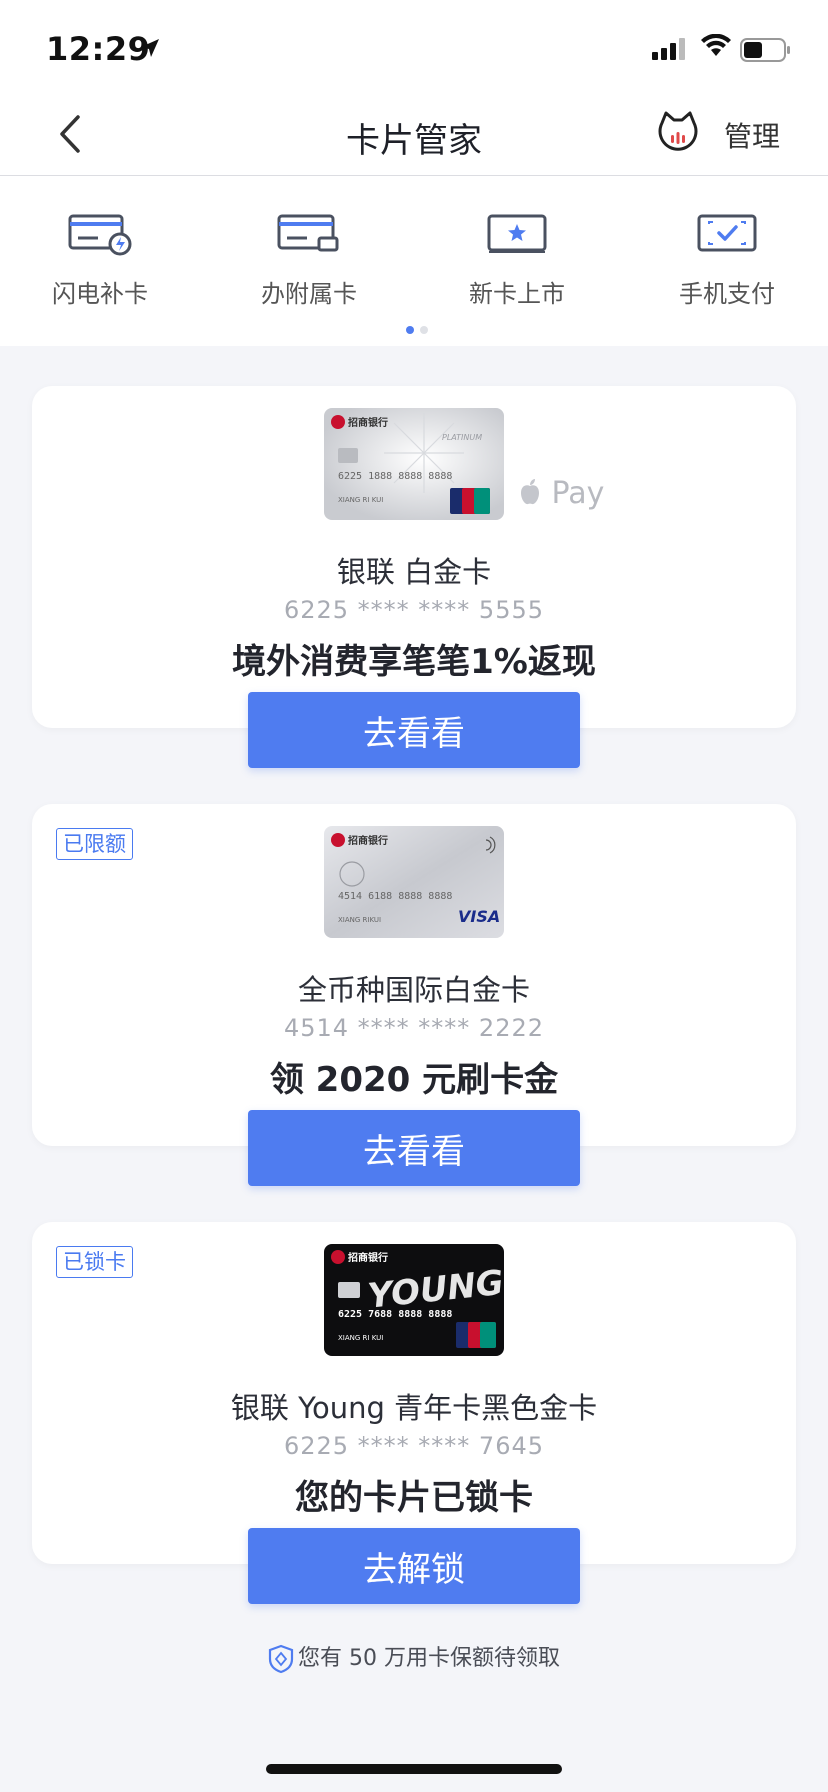  I want to click on card-number-text: 6225 1888 8888 8888, so click(395, 476).